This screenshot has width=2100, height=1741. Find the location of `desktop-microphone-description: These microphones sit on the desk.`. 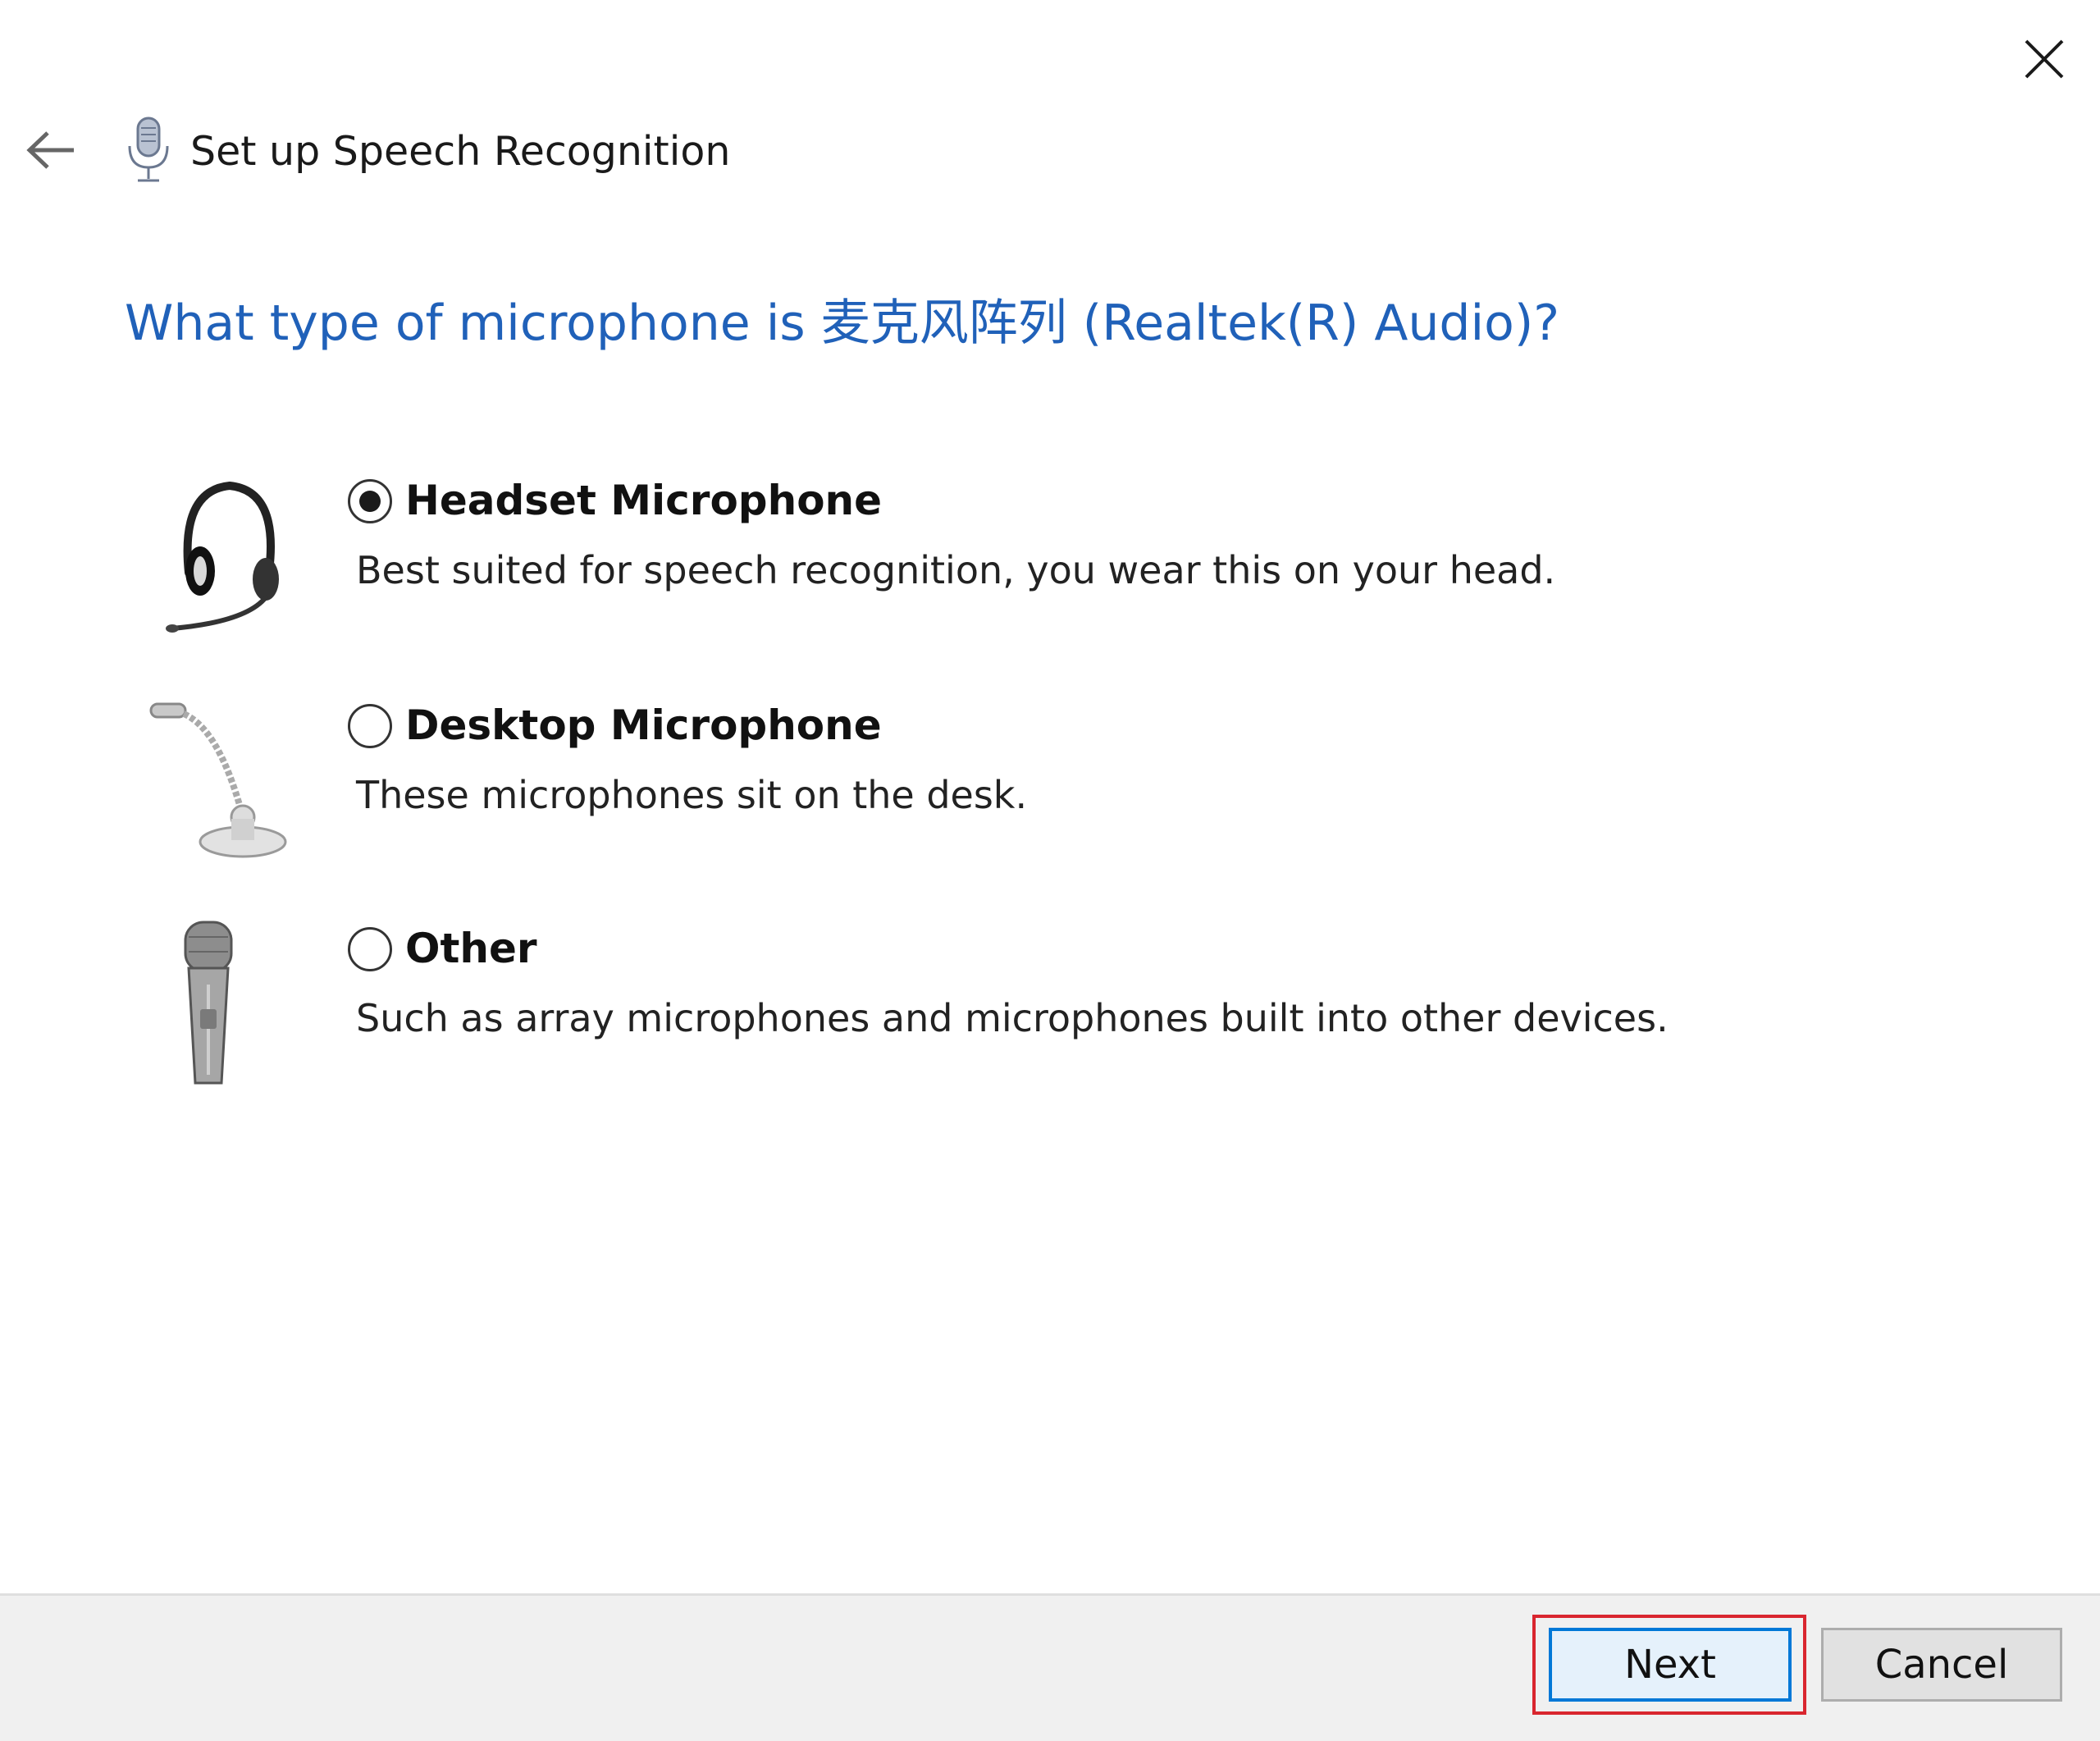

desktop-microphone-description: These microphones sit on the desk. is located at coordinates (692, 795).